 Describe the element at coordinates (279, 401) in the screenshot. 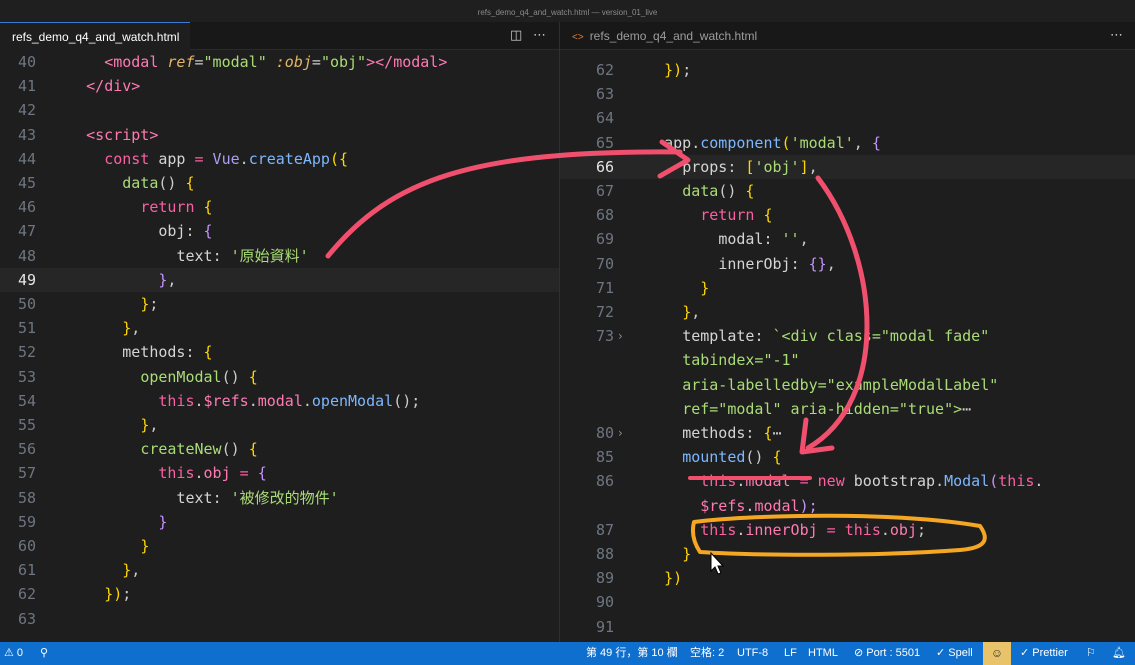

I see `code-line: 54 this.$refs.modal.openModal();` at that location.